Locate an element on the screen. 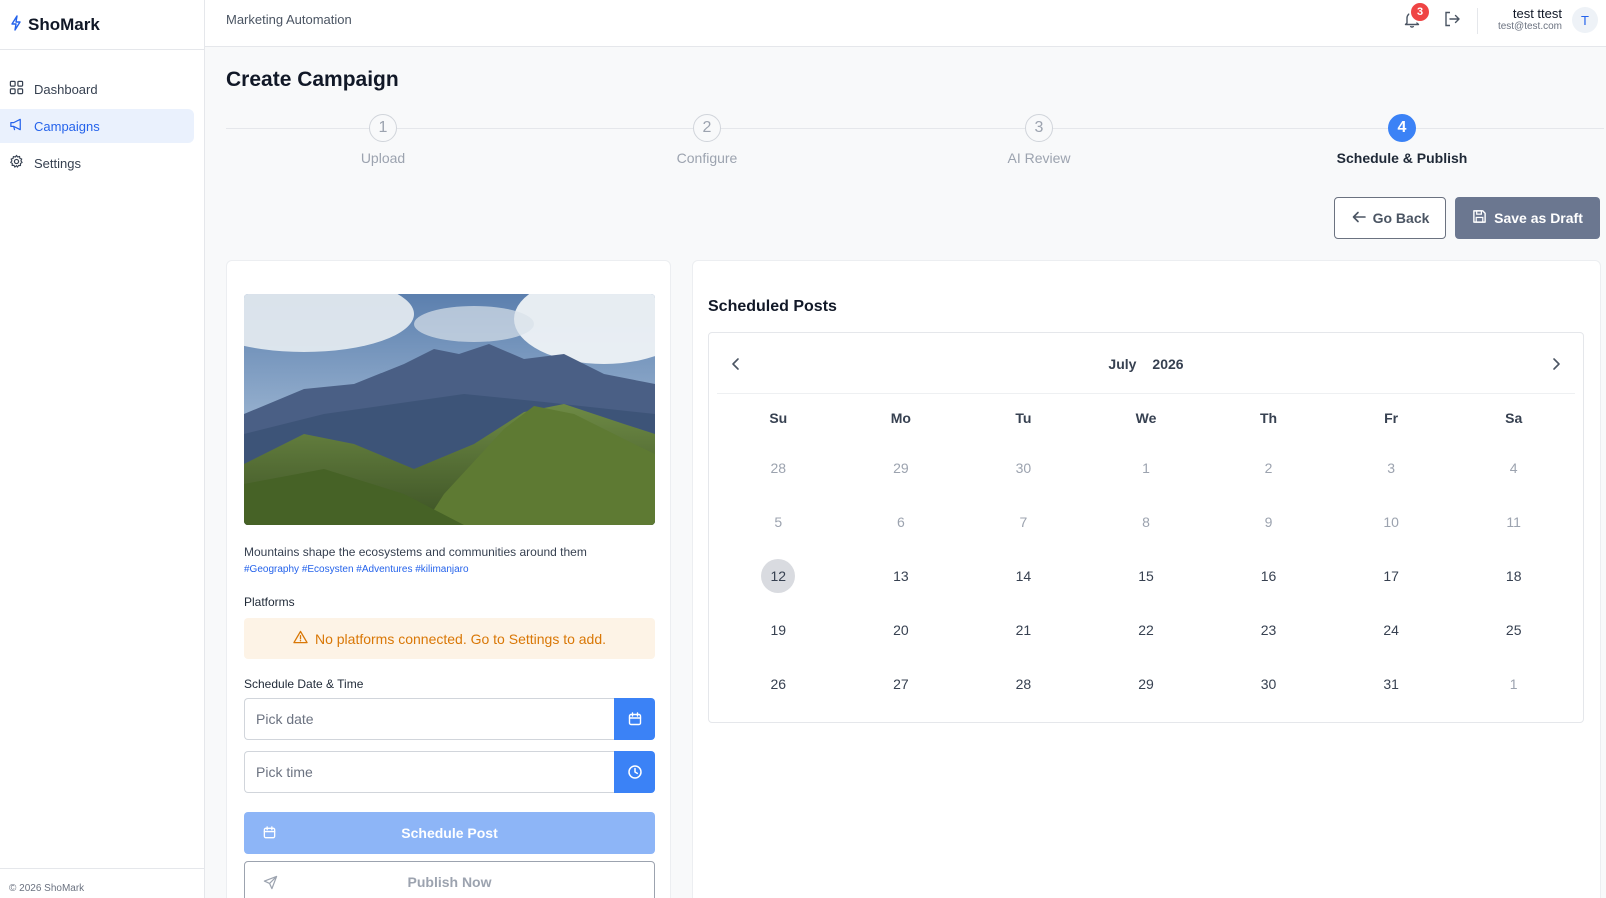 Image resolution: width=1606 pixels, height=898 pixels. calendar-day: 9 is located at coordinates (1268, 522).